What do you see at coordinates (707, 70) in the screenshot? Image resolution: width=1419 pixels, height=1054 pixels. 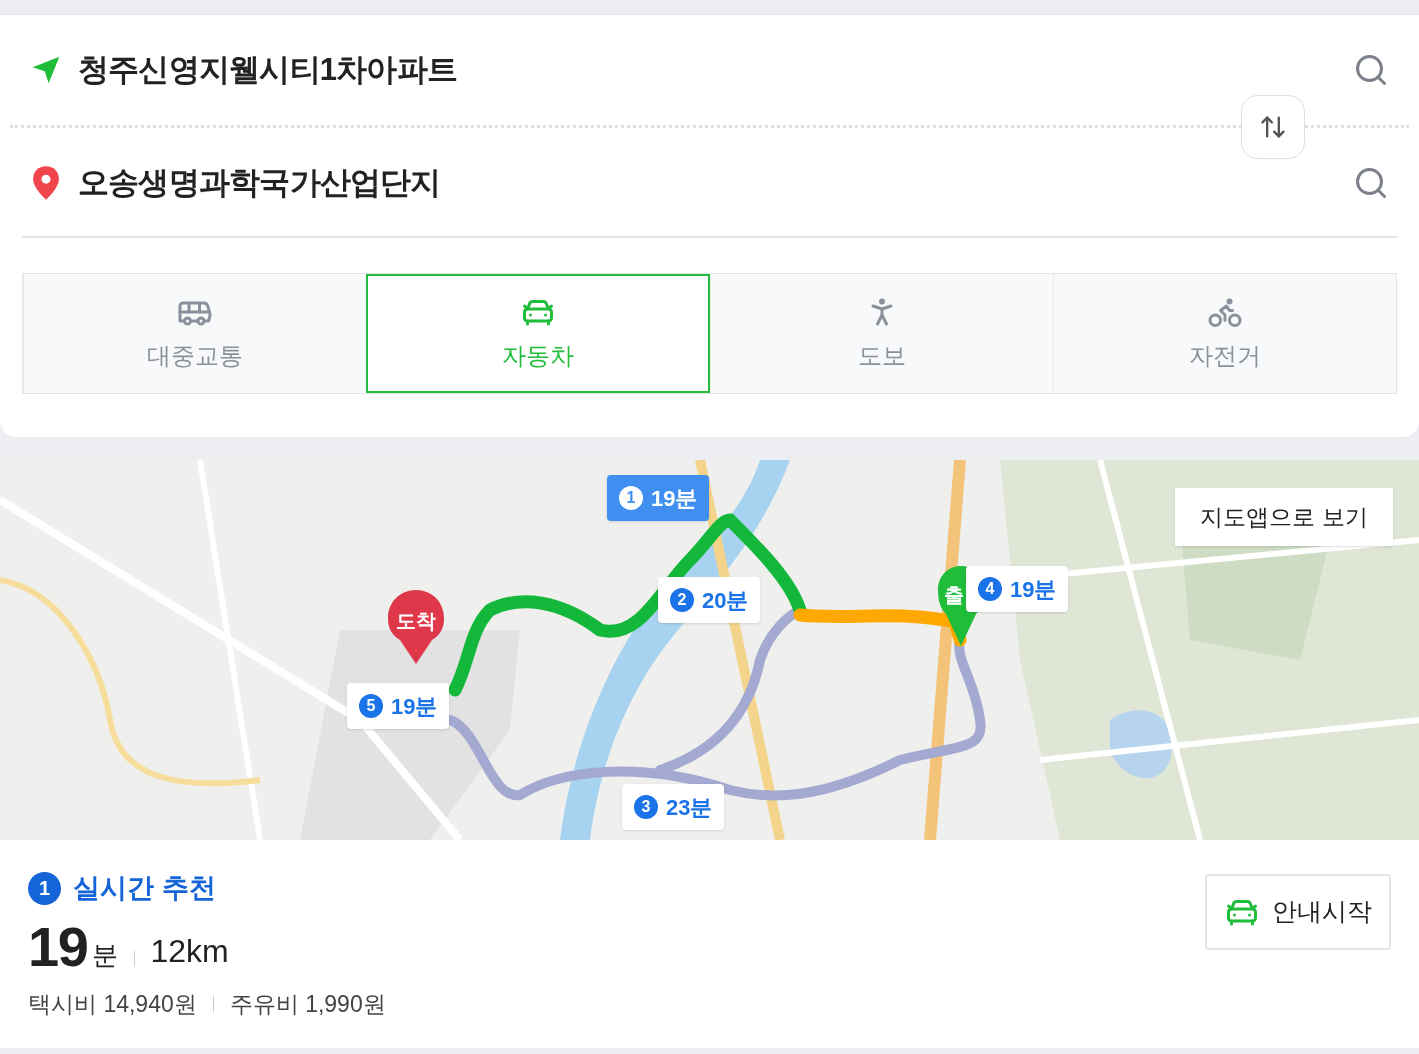 I see `origin-field: 청주신영지웰시티1차아파트` at bounding box center [707, 70].